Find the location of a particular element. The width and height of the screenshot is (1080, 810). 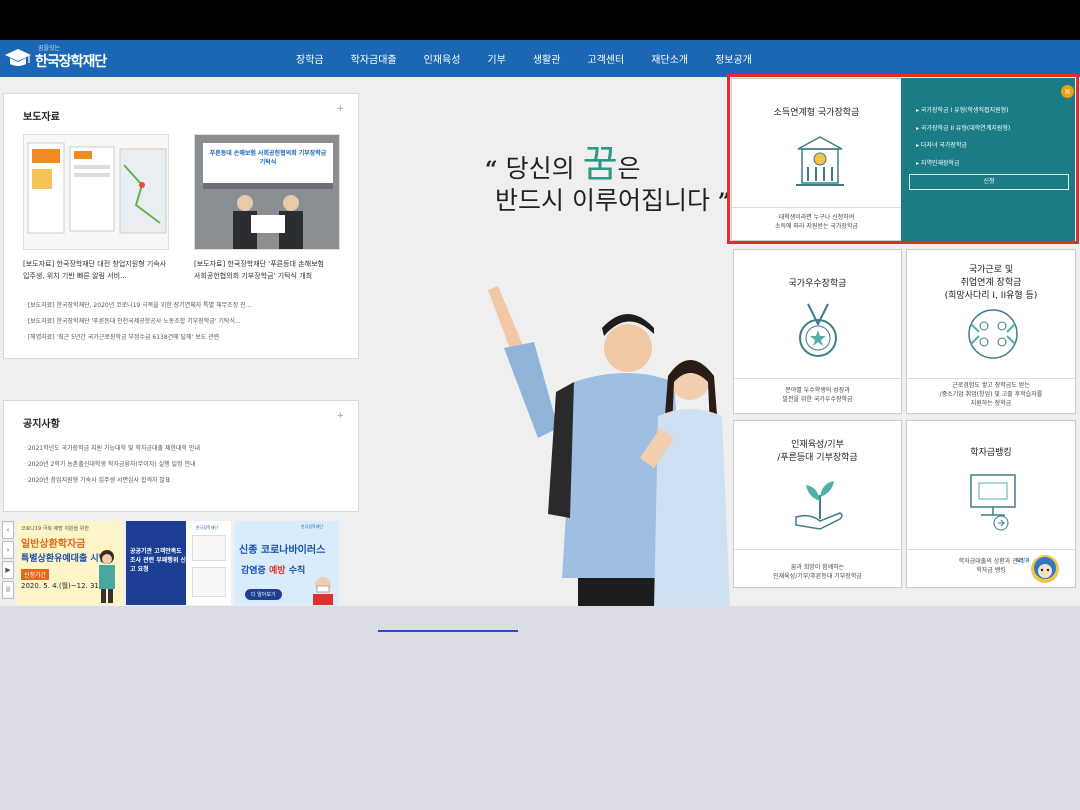

team-icon is located at coordinates (993, 334).